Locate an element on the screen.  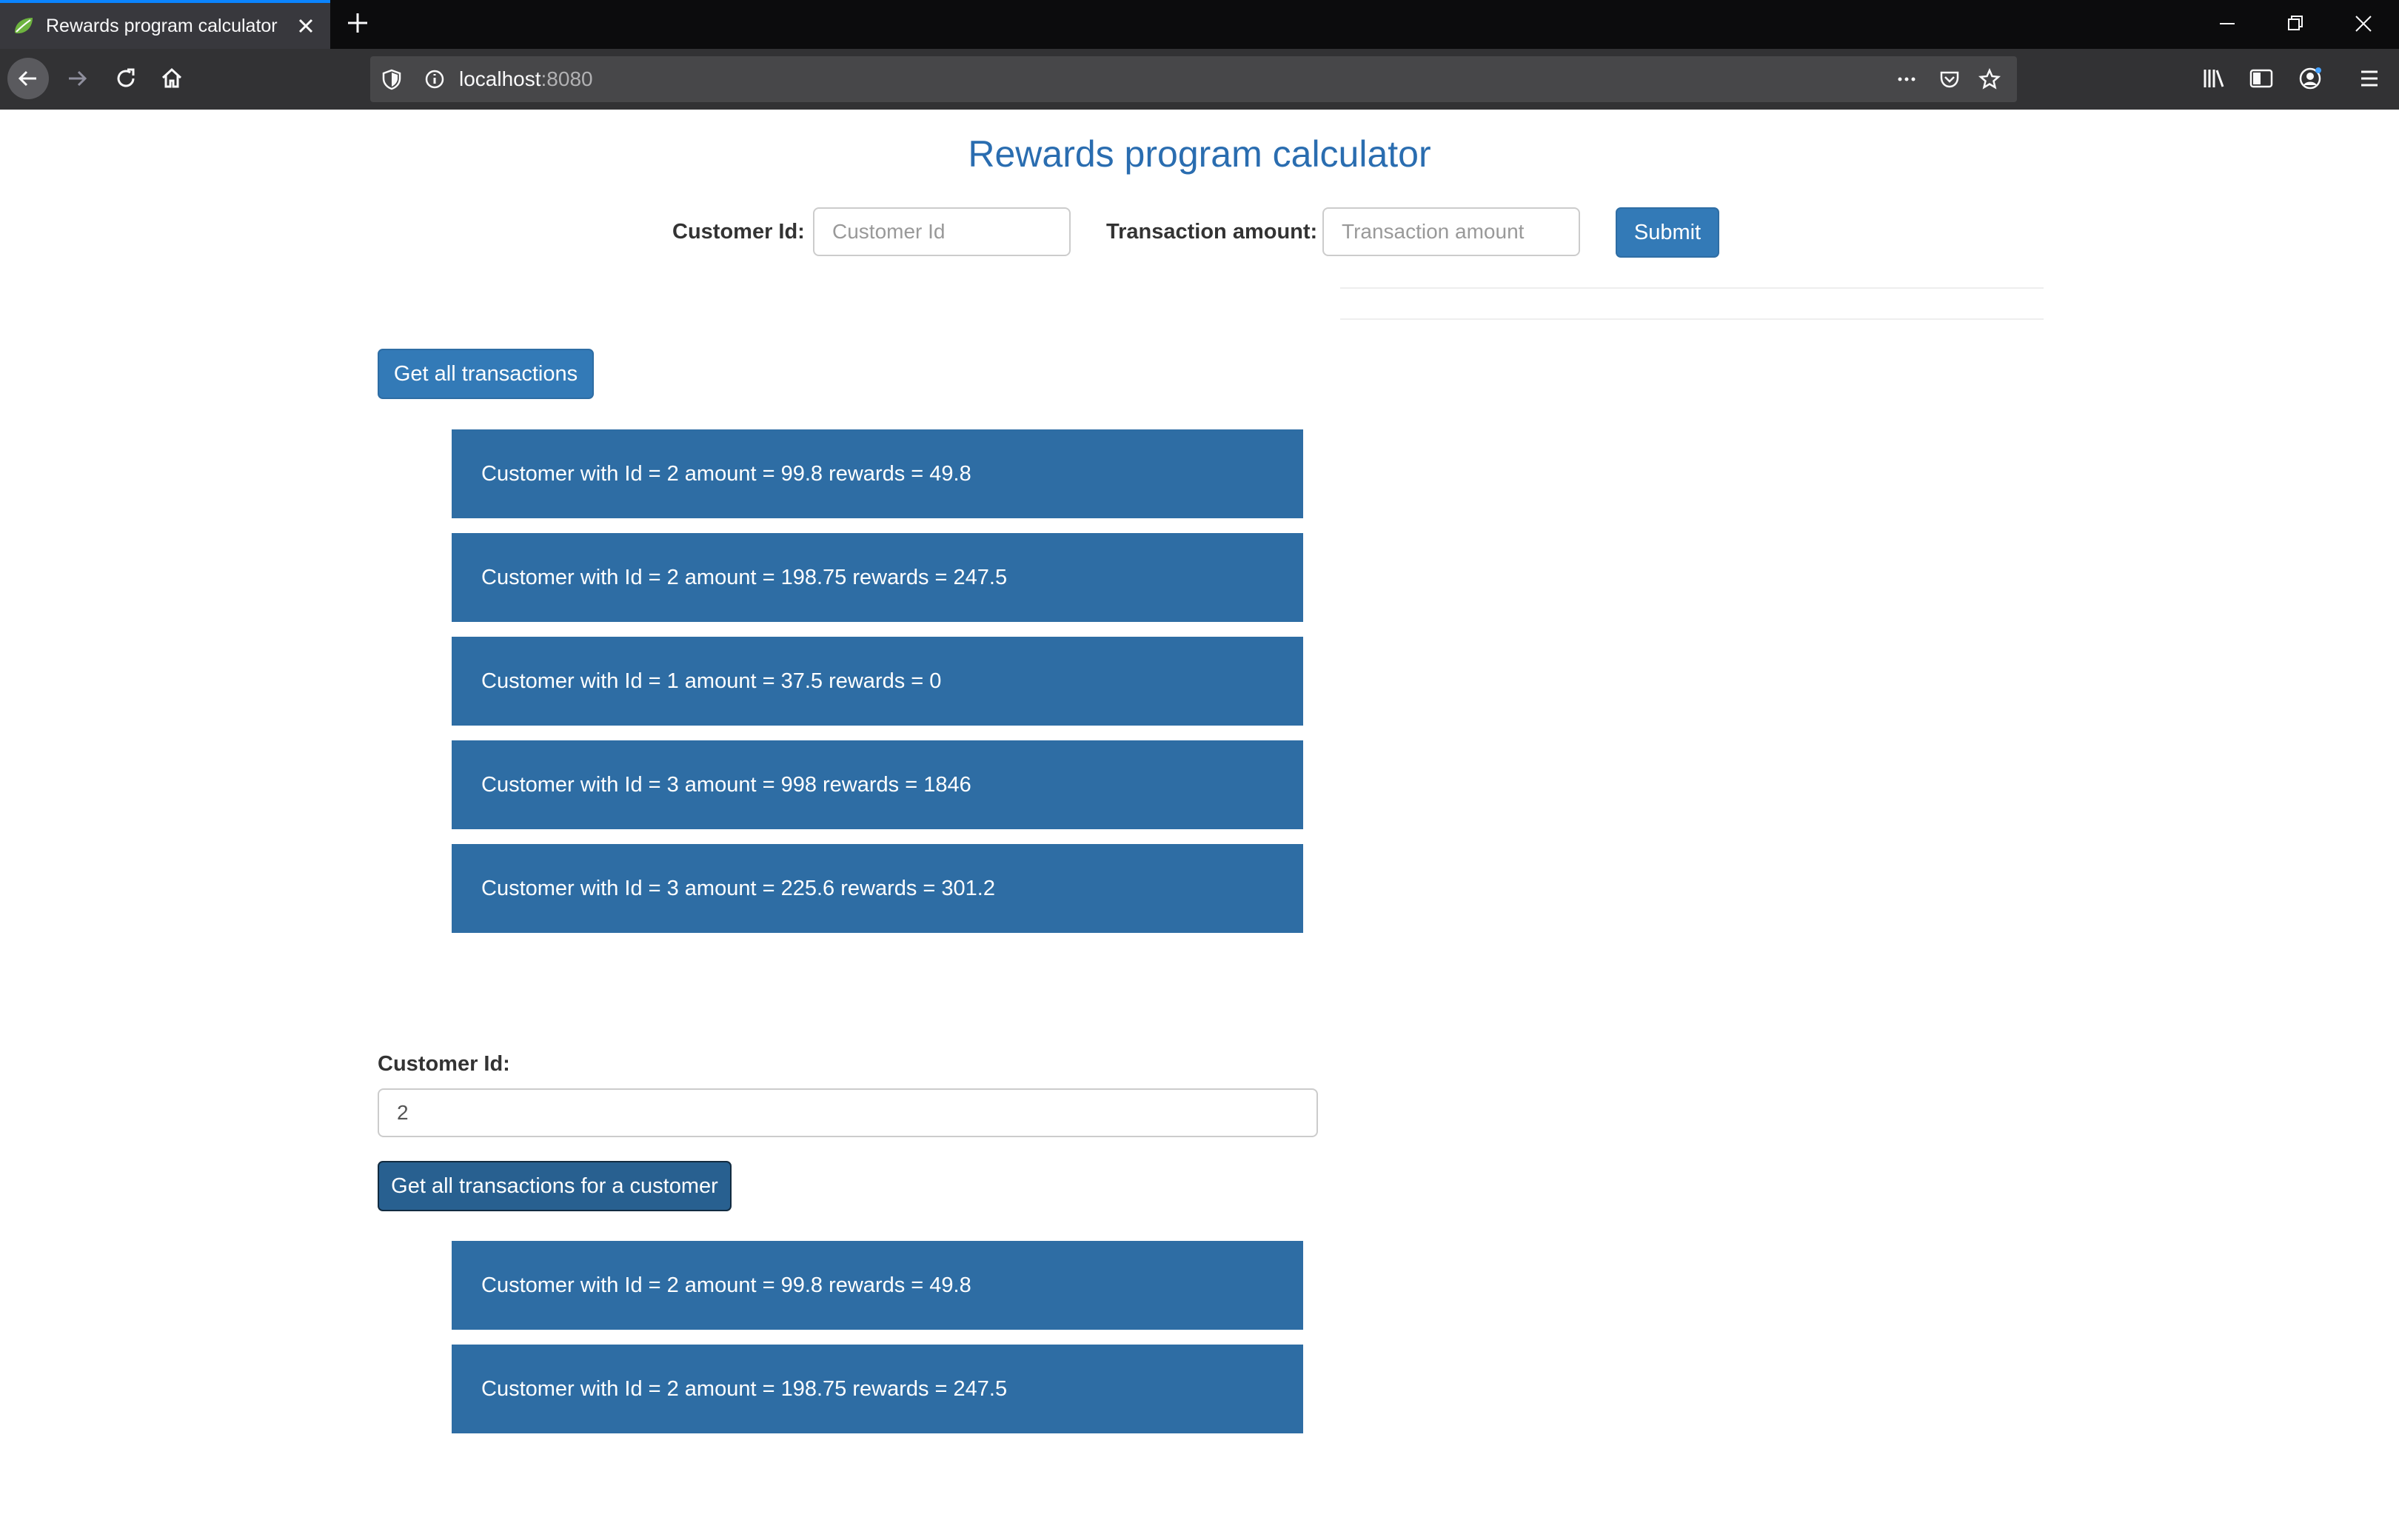
tab-strip: Rewards program calculator is located at coordinates (1199, 25).